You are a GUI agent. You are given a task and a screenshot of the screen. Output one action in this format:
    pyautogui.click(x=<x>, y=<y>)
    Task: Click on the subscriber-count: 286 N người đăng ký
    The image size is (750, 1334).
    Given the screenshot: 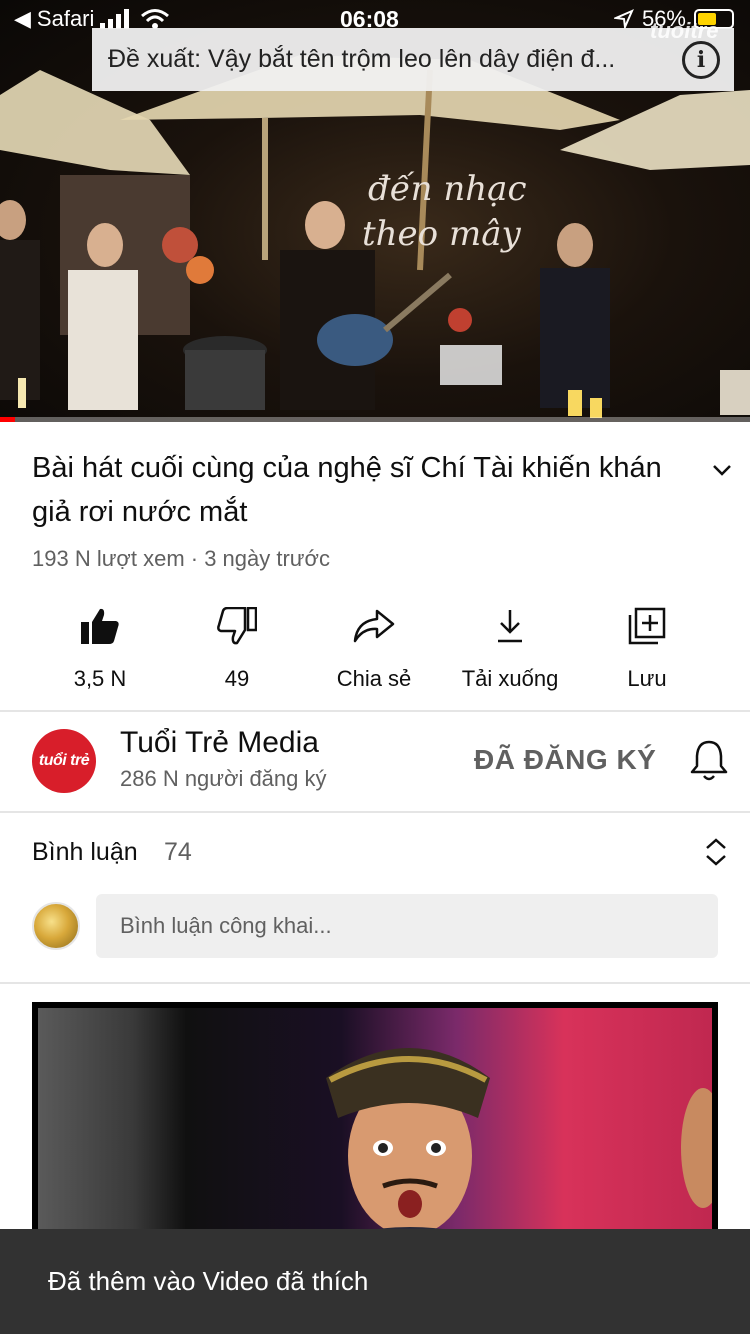 What is the action you would take?
    pyautogui.click(x=223, y=778)
    